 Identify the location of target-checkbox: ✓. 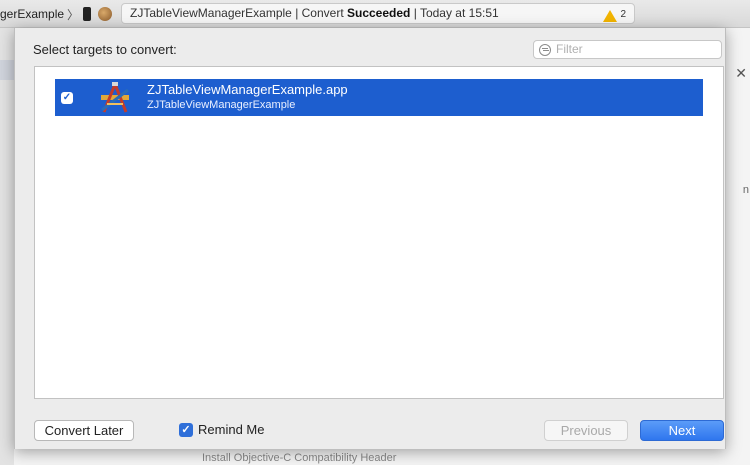
(67, 98).